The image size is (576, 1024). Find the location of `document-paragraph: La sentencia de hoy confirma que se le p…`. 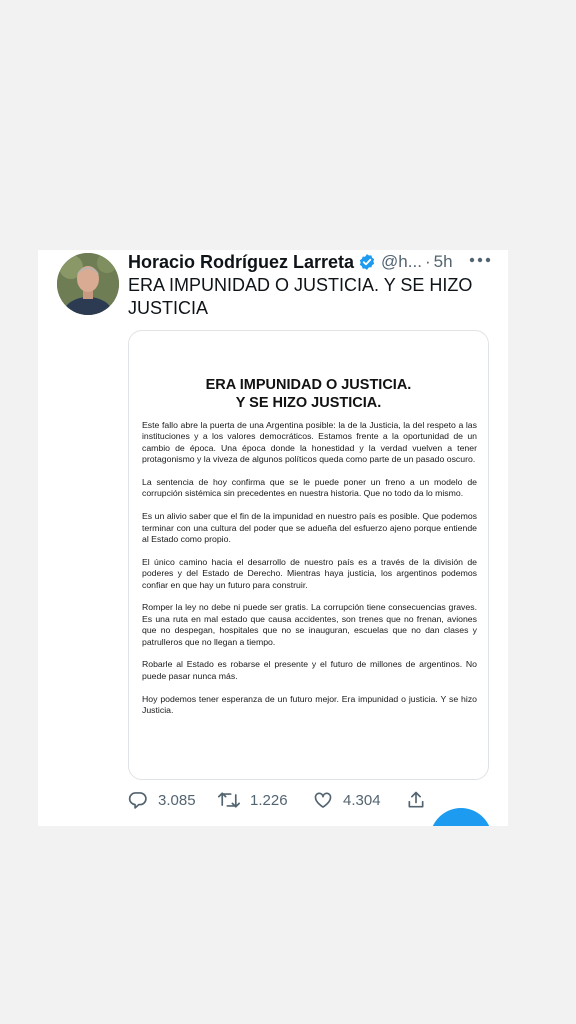

document-paragraph: La sentencia de hoy confirma que se le p… is located at coordinates (309, 488).